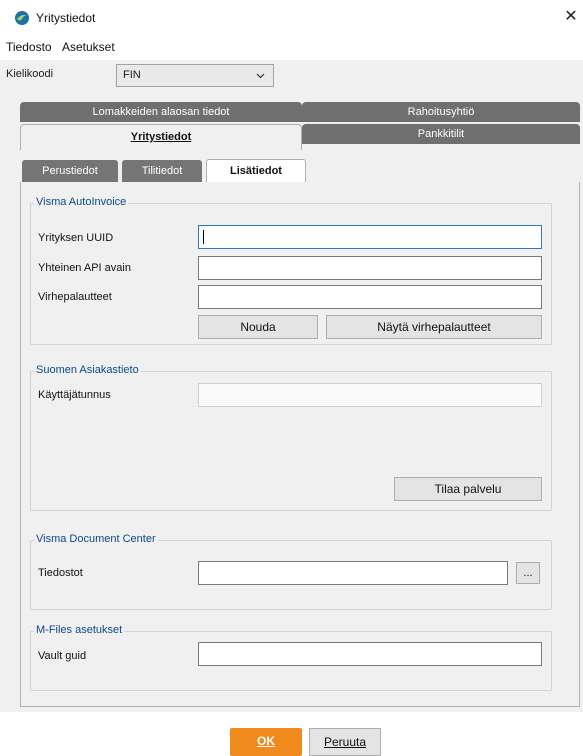 The width and height of the screenshot is (583, 756). What do you see at coordinates (370, 268) in the screenshot?
I see `api-key-input` at bounding box center [370, 268].